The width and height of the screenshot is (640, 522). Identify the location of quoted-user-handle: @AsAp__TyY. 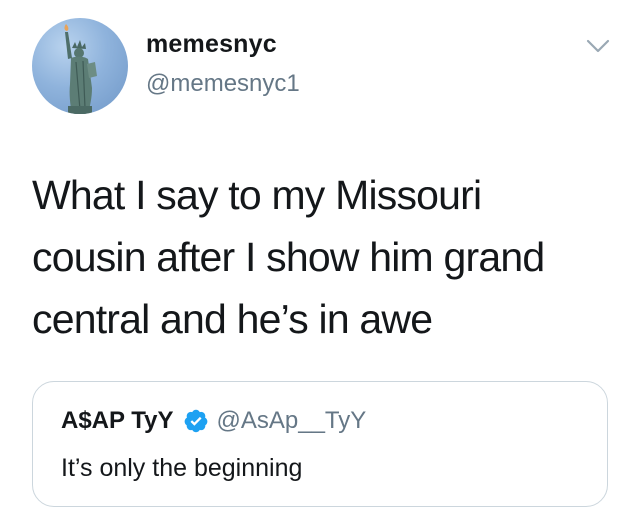
(291, 420).